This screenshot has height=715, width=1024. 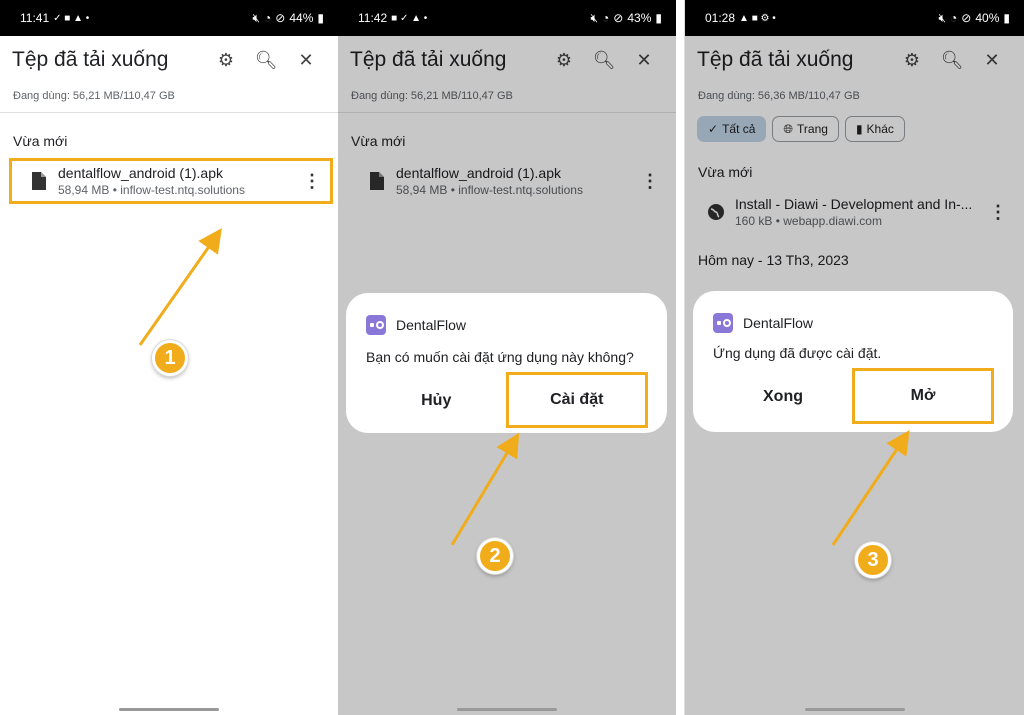 What do you see at coordinates (576, 400) in the screenshot?
I see `install-button: Cài đặt` at bounding box center [576, 400].